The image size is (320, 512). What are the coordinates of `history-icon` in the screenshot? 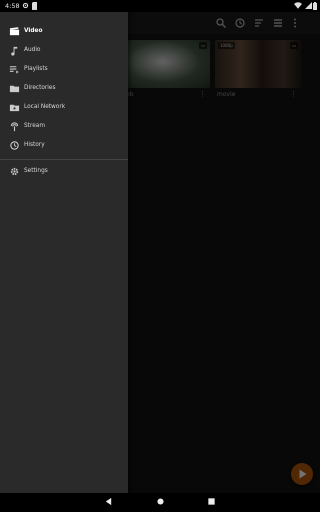 It's located at (14, 145).